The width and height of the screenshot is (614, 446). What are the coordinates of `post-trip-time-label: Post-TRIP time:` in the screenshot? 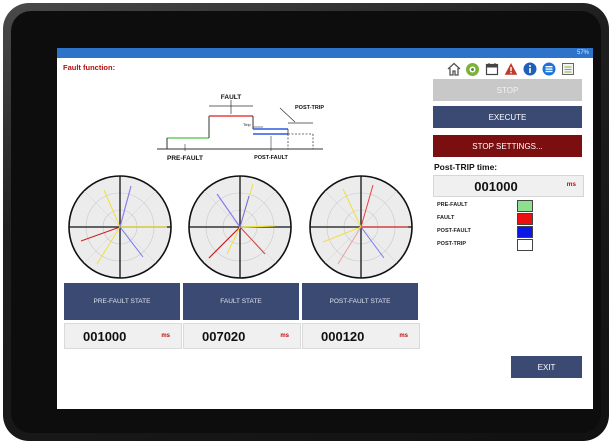 It's located at (466, 167).